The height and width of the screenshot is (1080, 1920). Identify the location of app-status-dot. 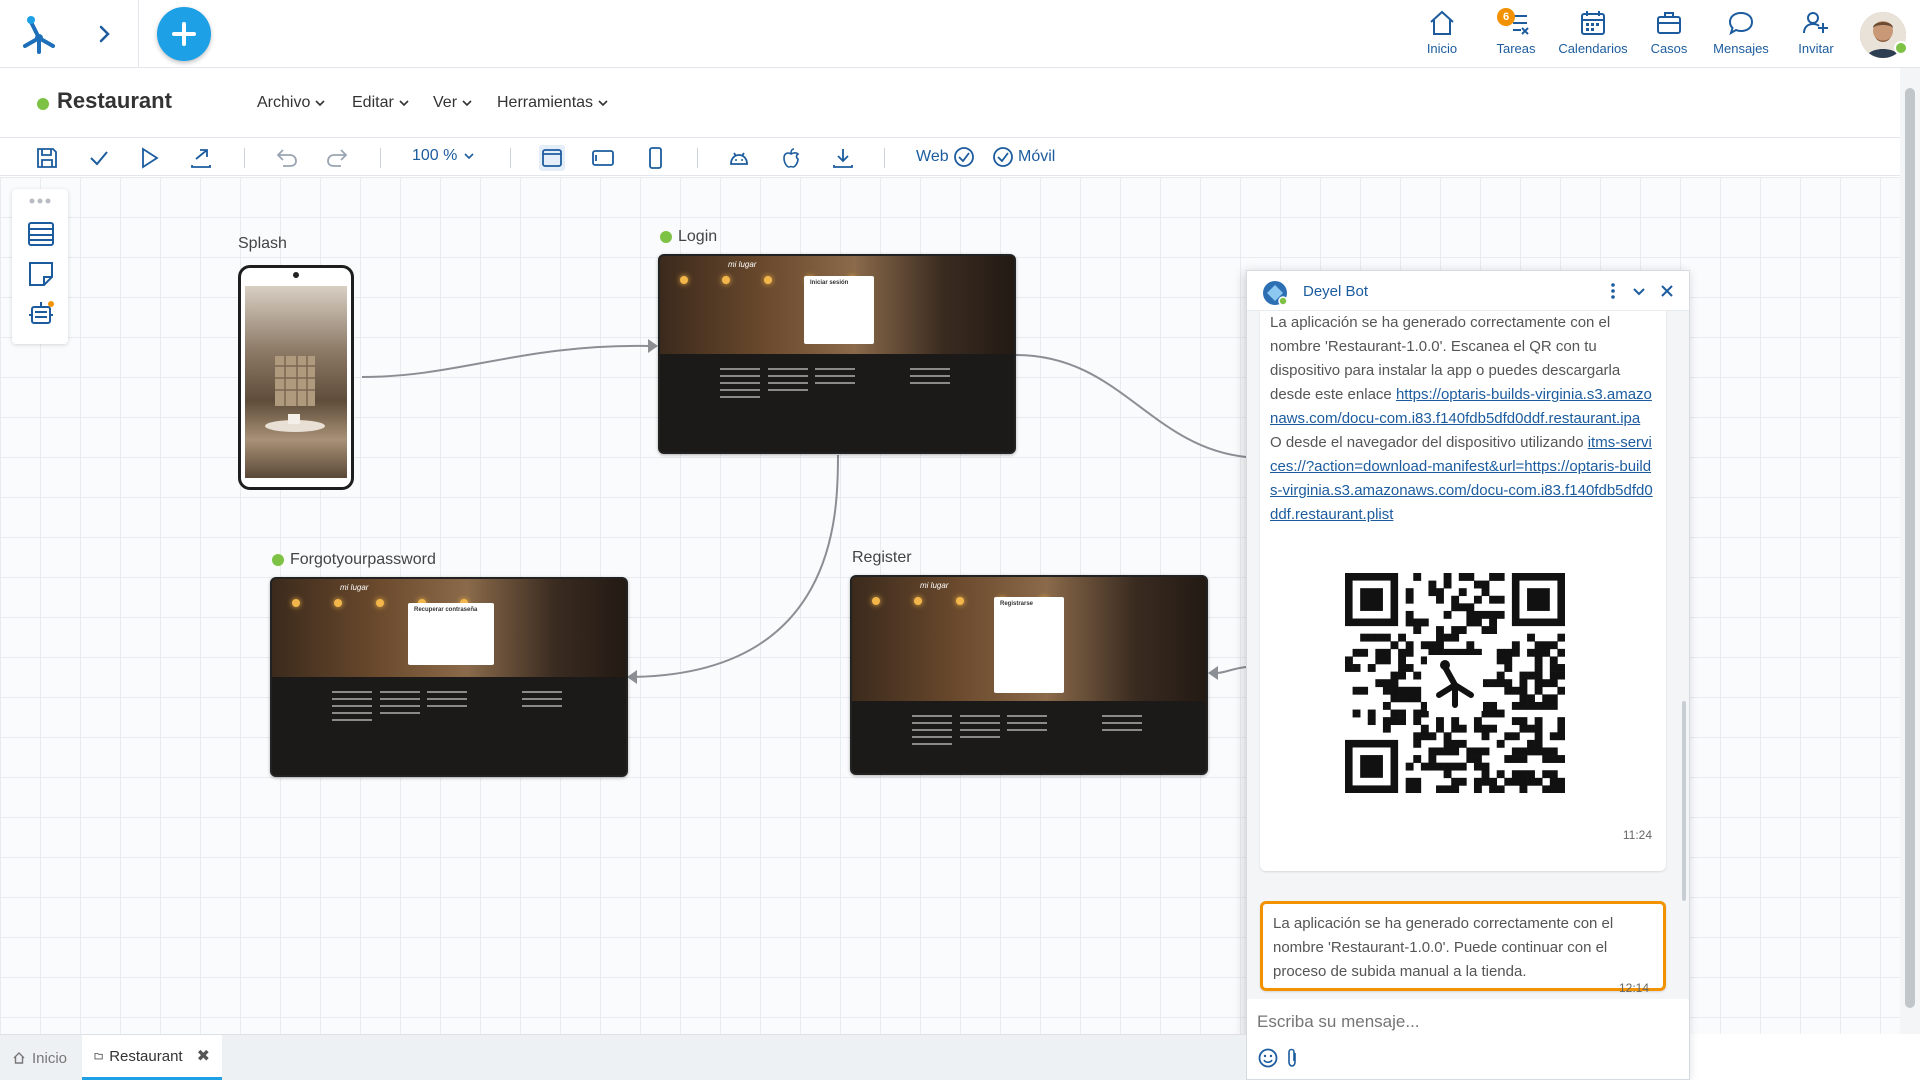
(43, 104).